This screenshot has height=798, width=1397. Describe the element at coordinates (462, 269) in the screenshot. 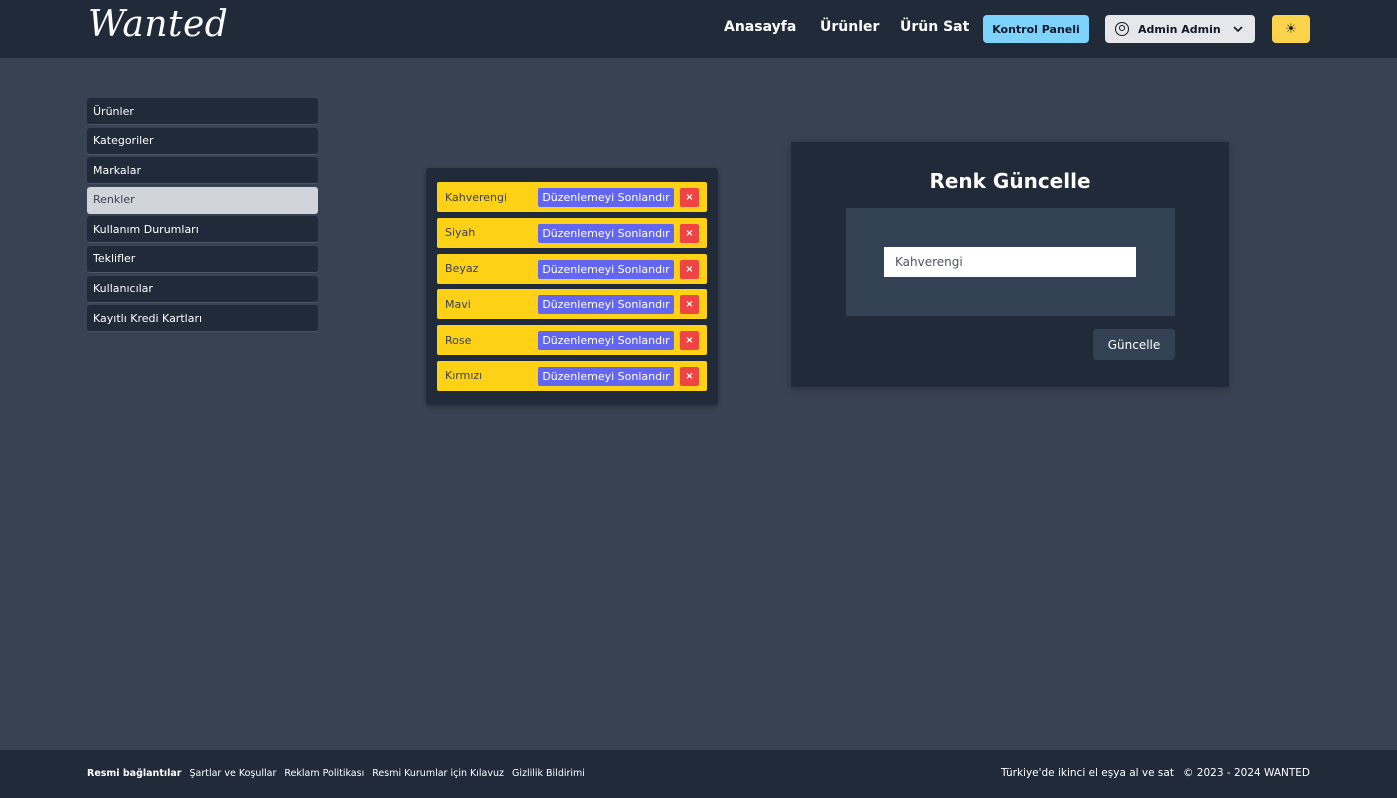

I see `color-name: Beyaz` at that location.